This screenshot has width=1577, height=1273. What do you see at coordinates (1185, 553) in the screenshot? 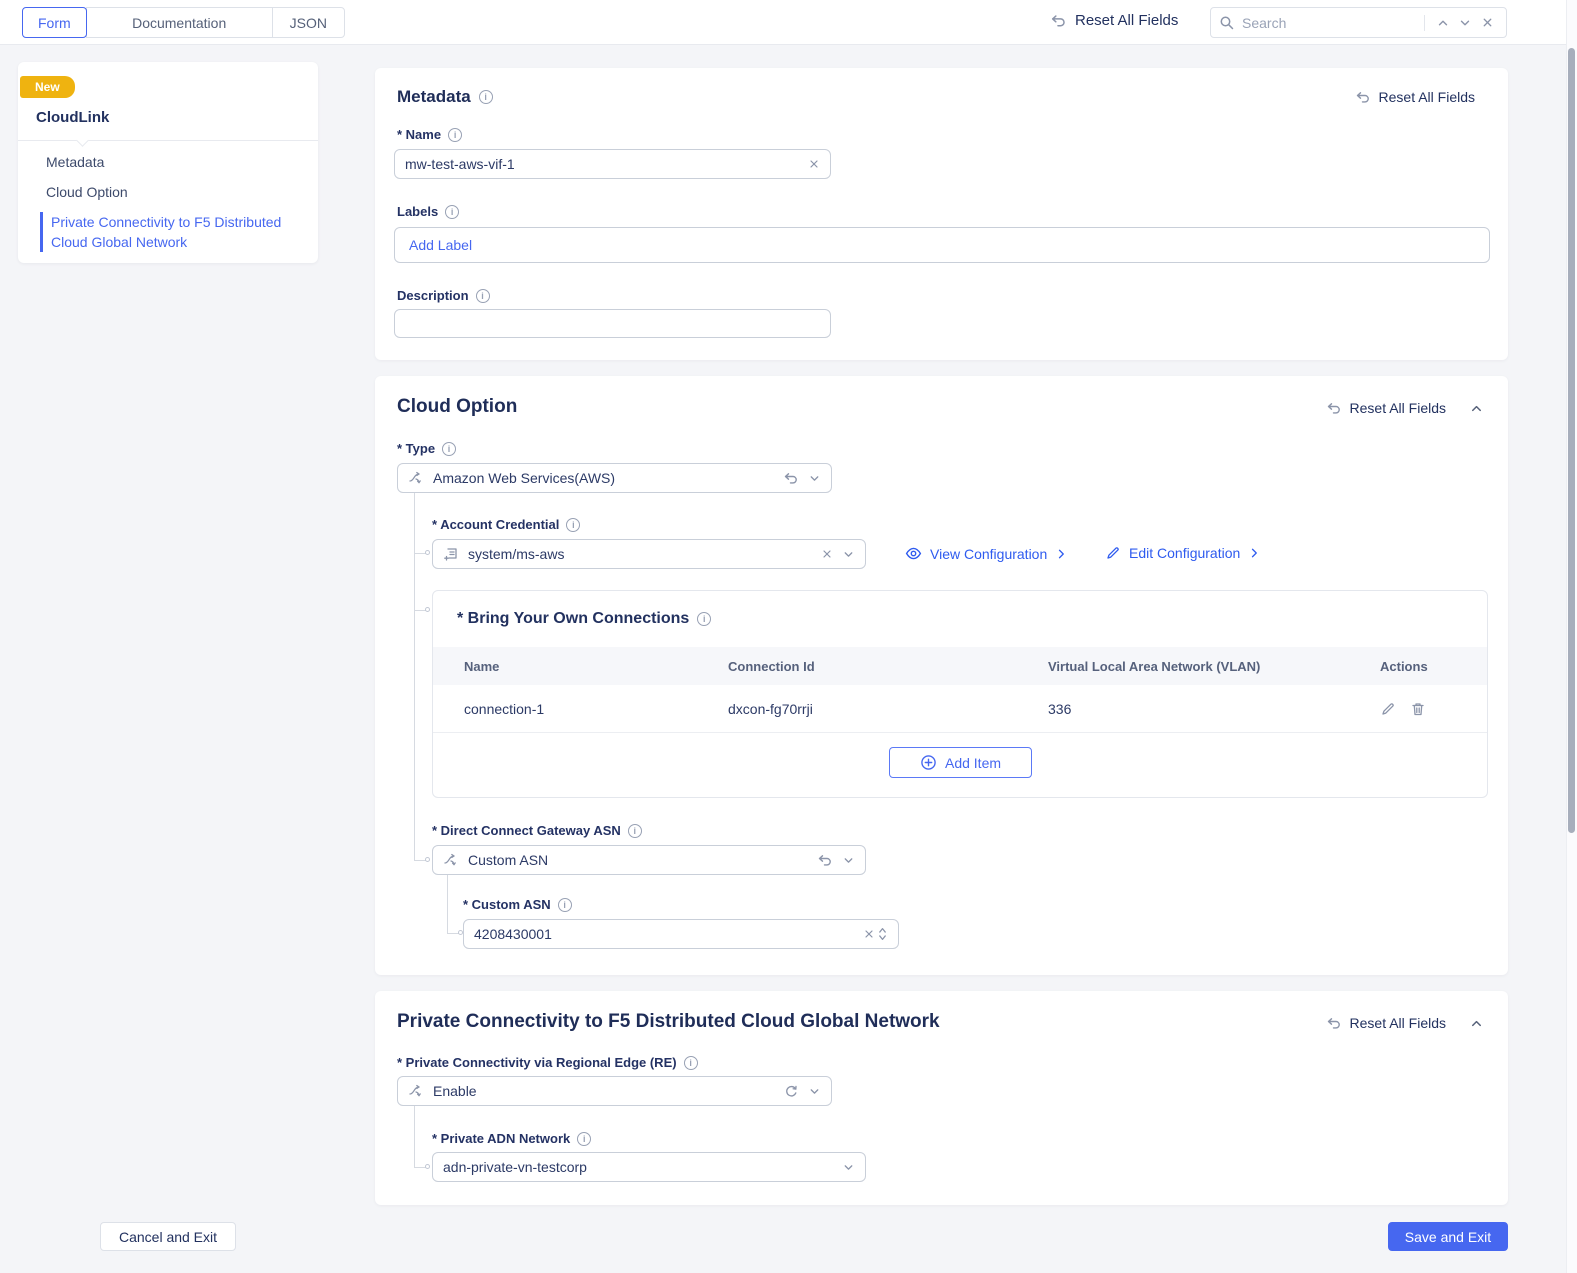
I see `edit-configuration-label: Edit Configuration` at bounding box center [1185, 553].